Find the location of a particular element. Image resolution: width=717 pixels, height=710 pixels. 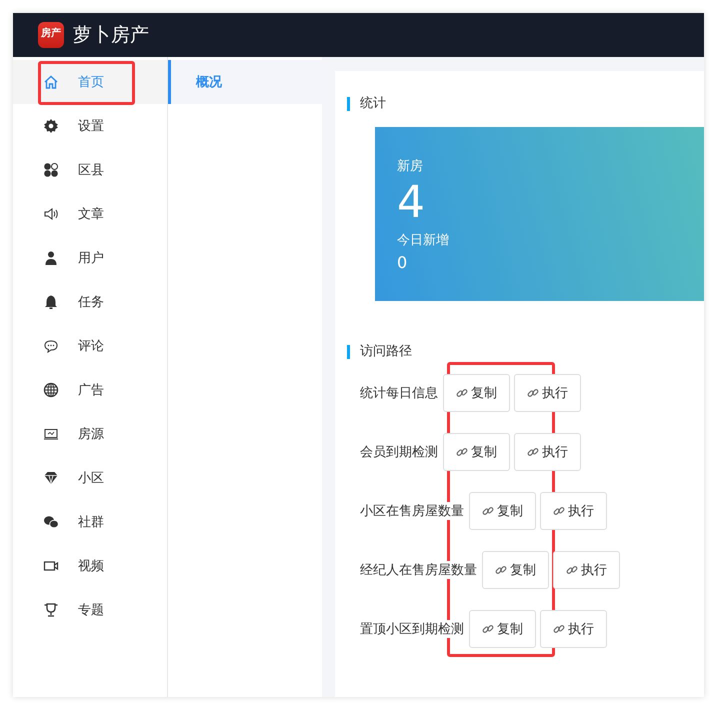

sidebar-item: 评论 is located at coordinates (90, 346).